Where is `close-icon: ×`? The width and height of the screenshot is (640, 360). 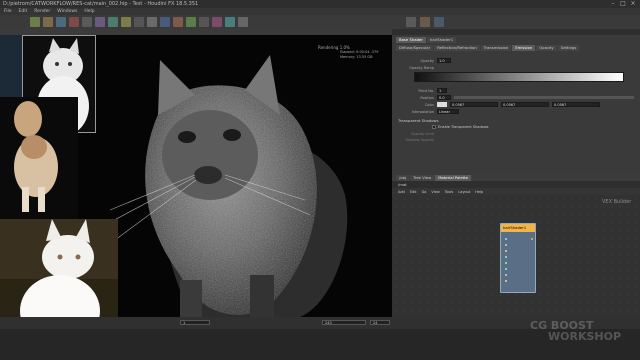 close-icon: × is located at coordinates (633, 4).